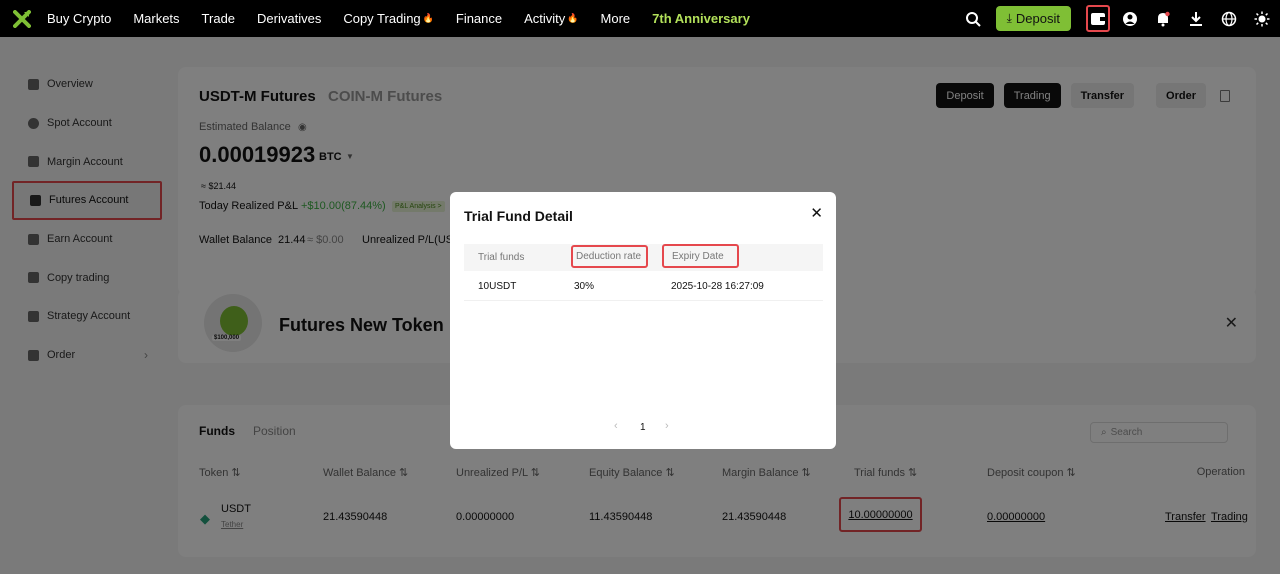 The height and width of the screenshot is (574, 1280). Describe the element at coordinates (717, 286) in the screenshot. I see `modal-row-expiry: 2025-10-28 16:27:09` at that location.